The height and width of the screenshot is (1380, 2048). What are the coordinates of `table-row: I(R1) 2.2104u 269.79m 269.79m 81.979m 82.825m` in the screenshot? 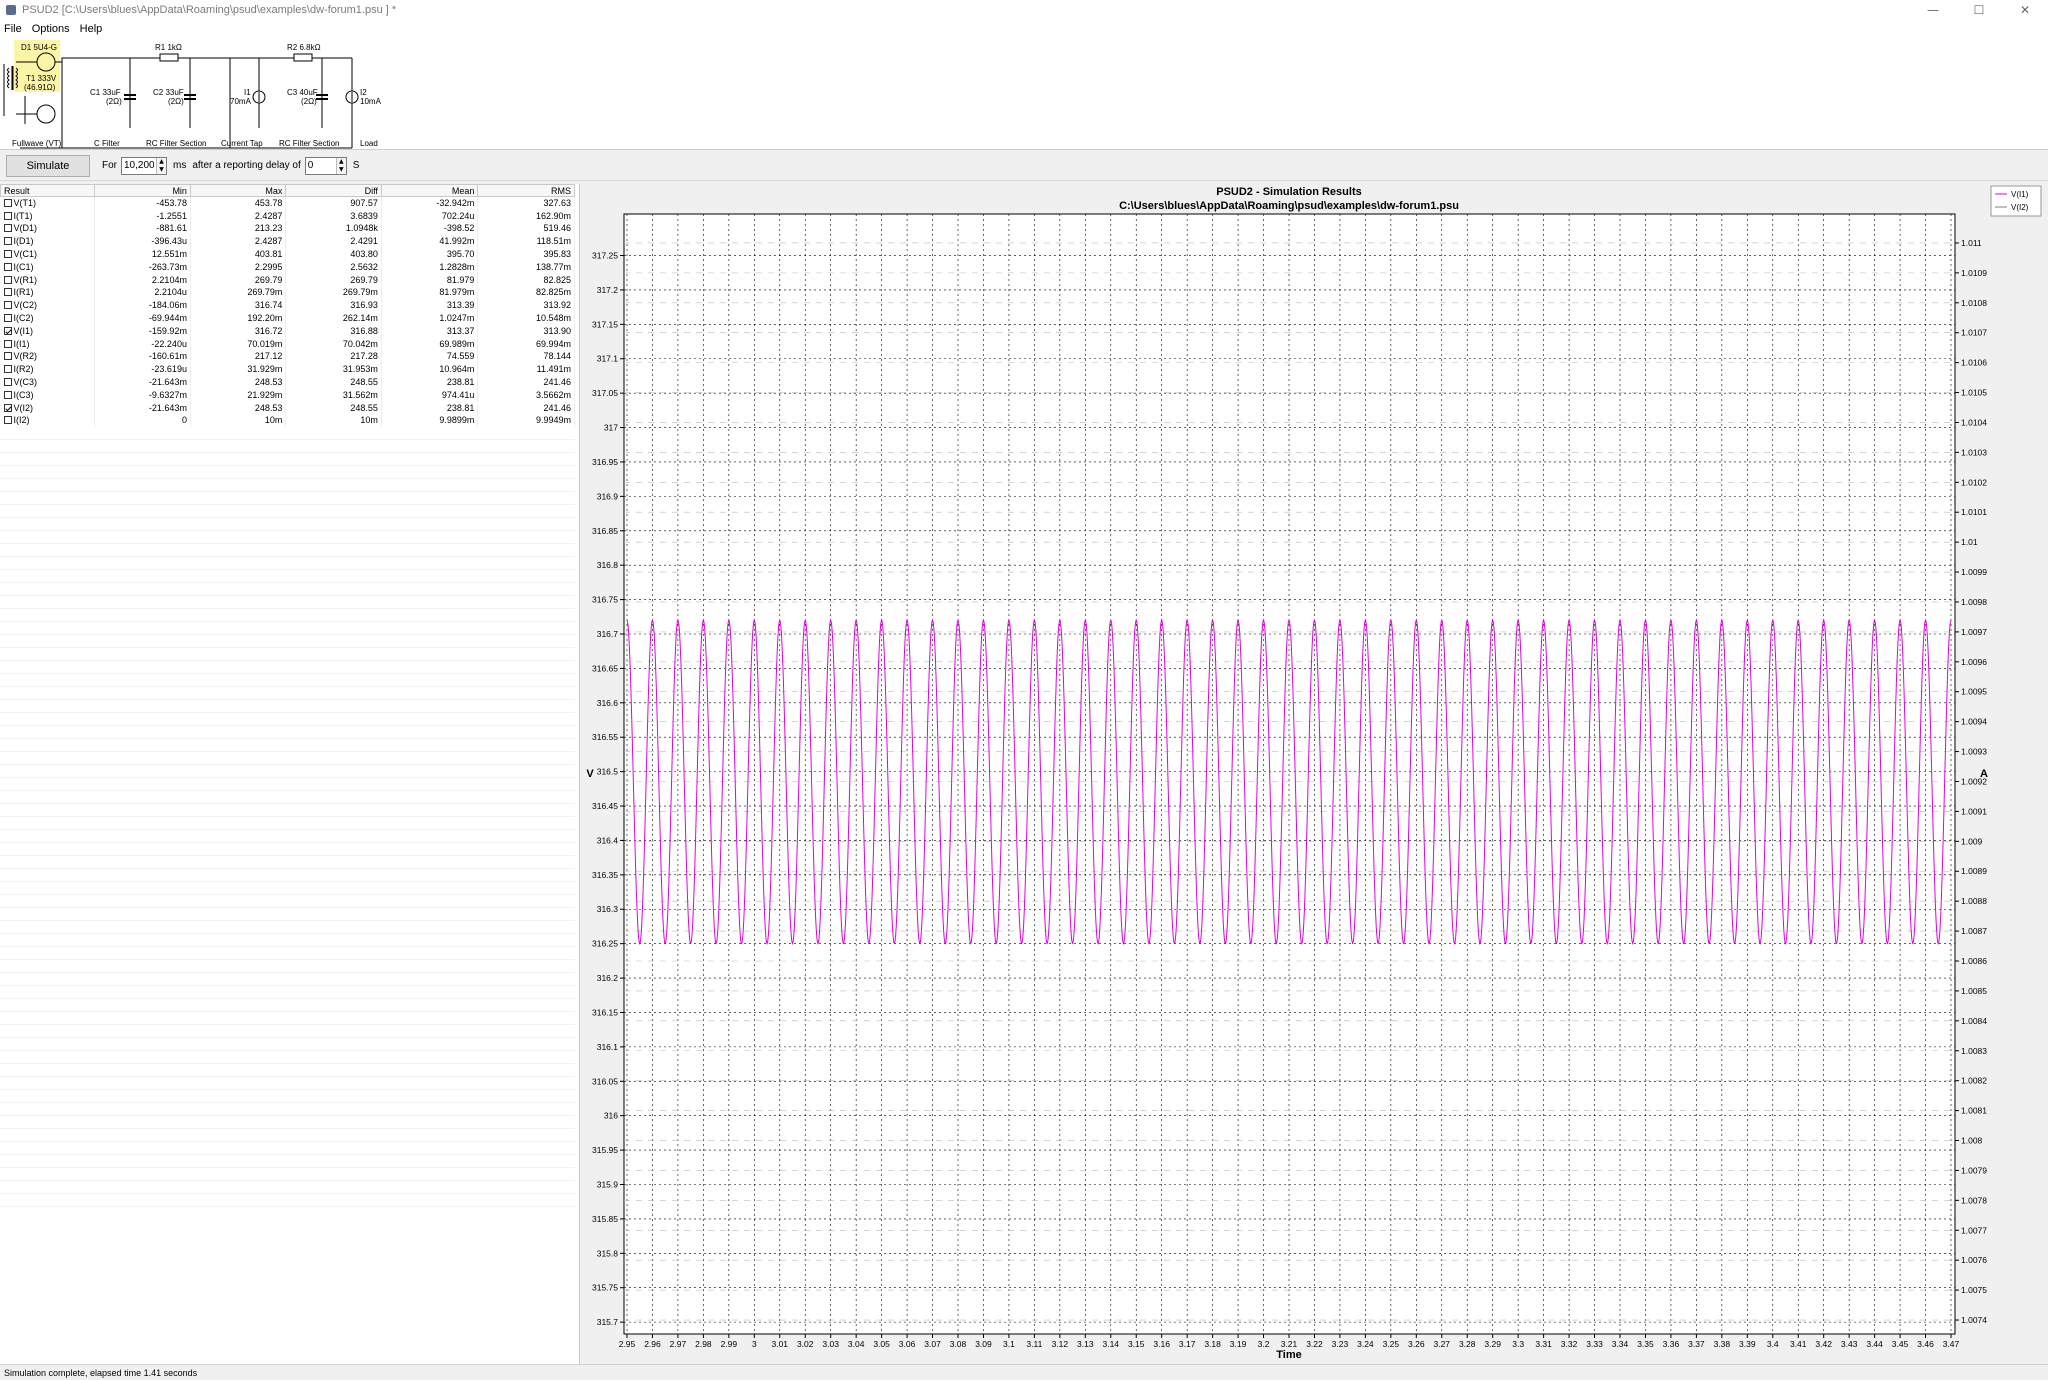 It's located at (287, 292).